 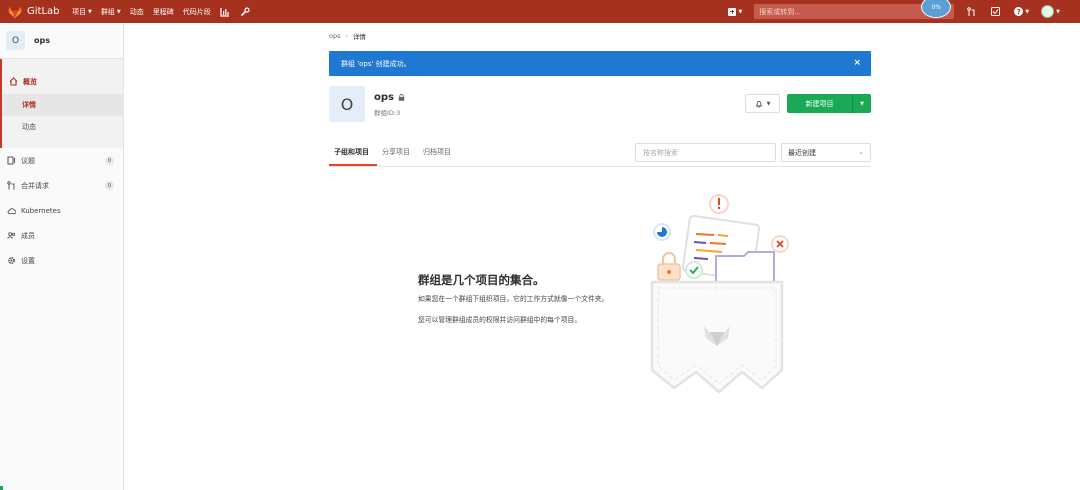 What do you see at coordinates (359, 37) in the screenshot?
I see `breadcrumb-current: 详情` at bounding box center [359, 37].